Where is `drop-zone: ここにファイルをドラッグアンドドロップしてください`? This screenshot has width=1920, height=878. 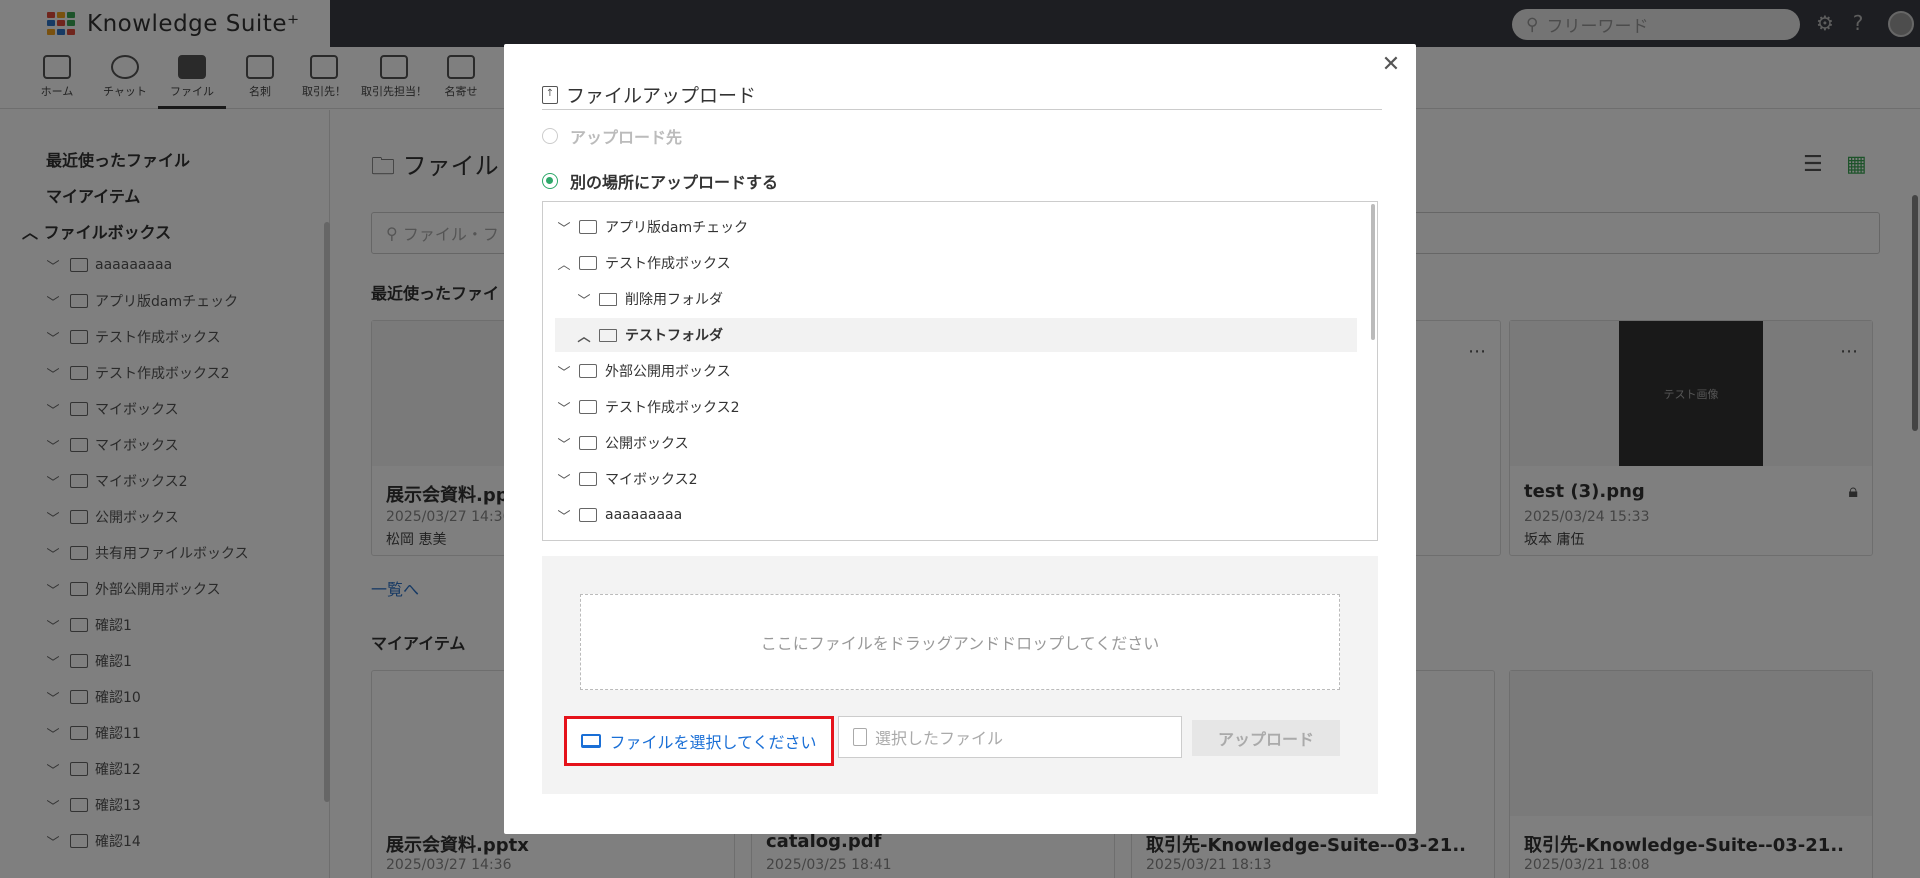
drop-zone: ここにファイルをドラッグアンドドロップしてください is located at coordinates (960, 642).